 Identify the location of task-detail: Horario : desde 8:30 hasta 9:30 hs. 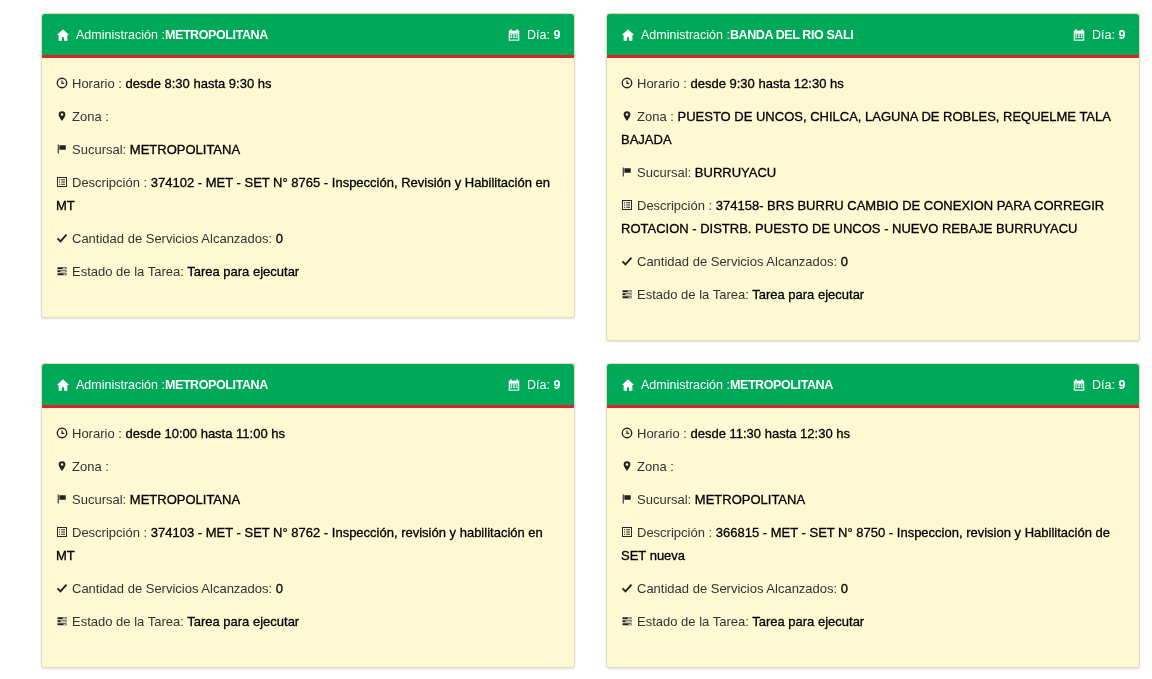
(308, 83).